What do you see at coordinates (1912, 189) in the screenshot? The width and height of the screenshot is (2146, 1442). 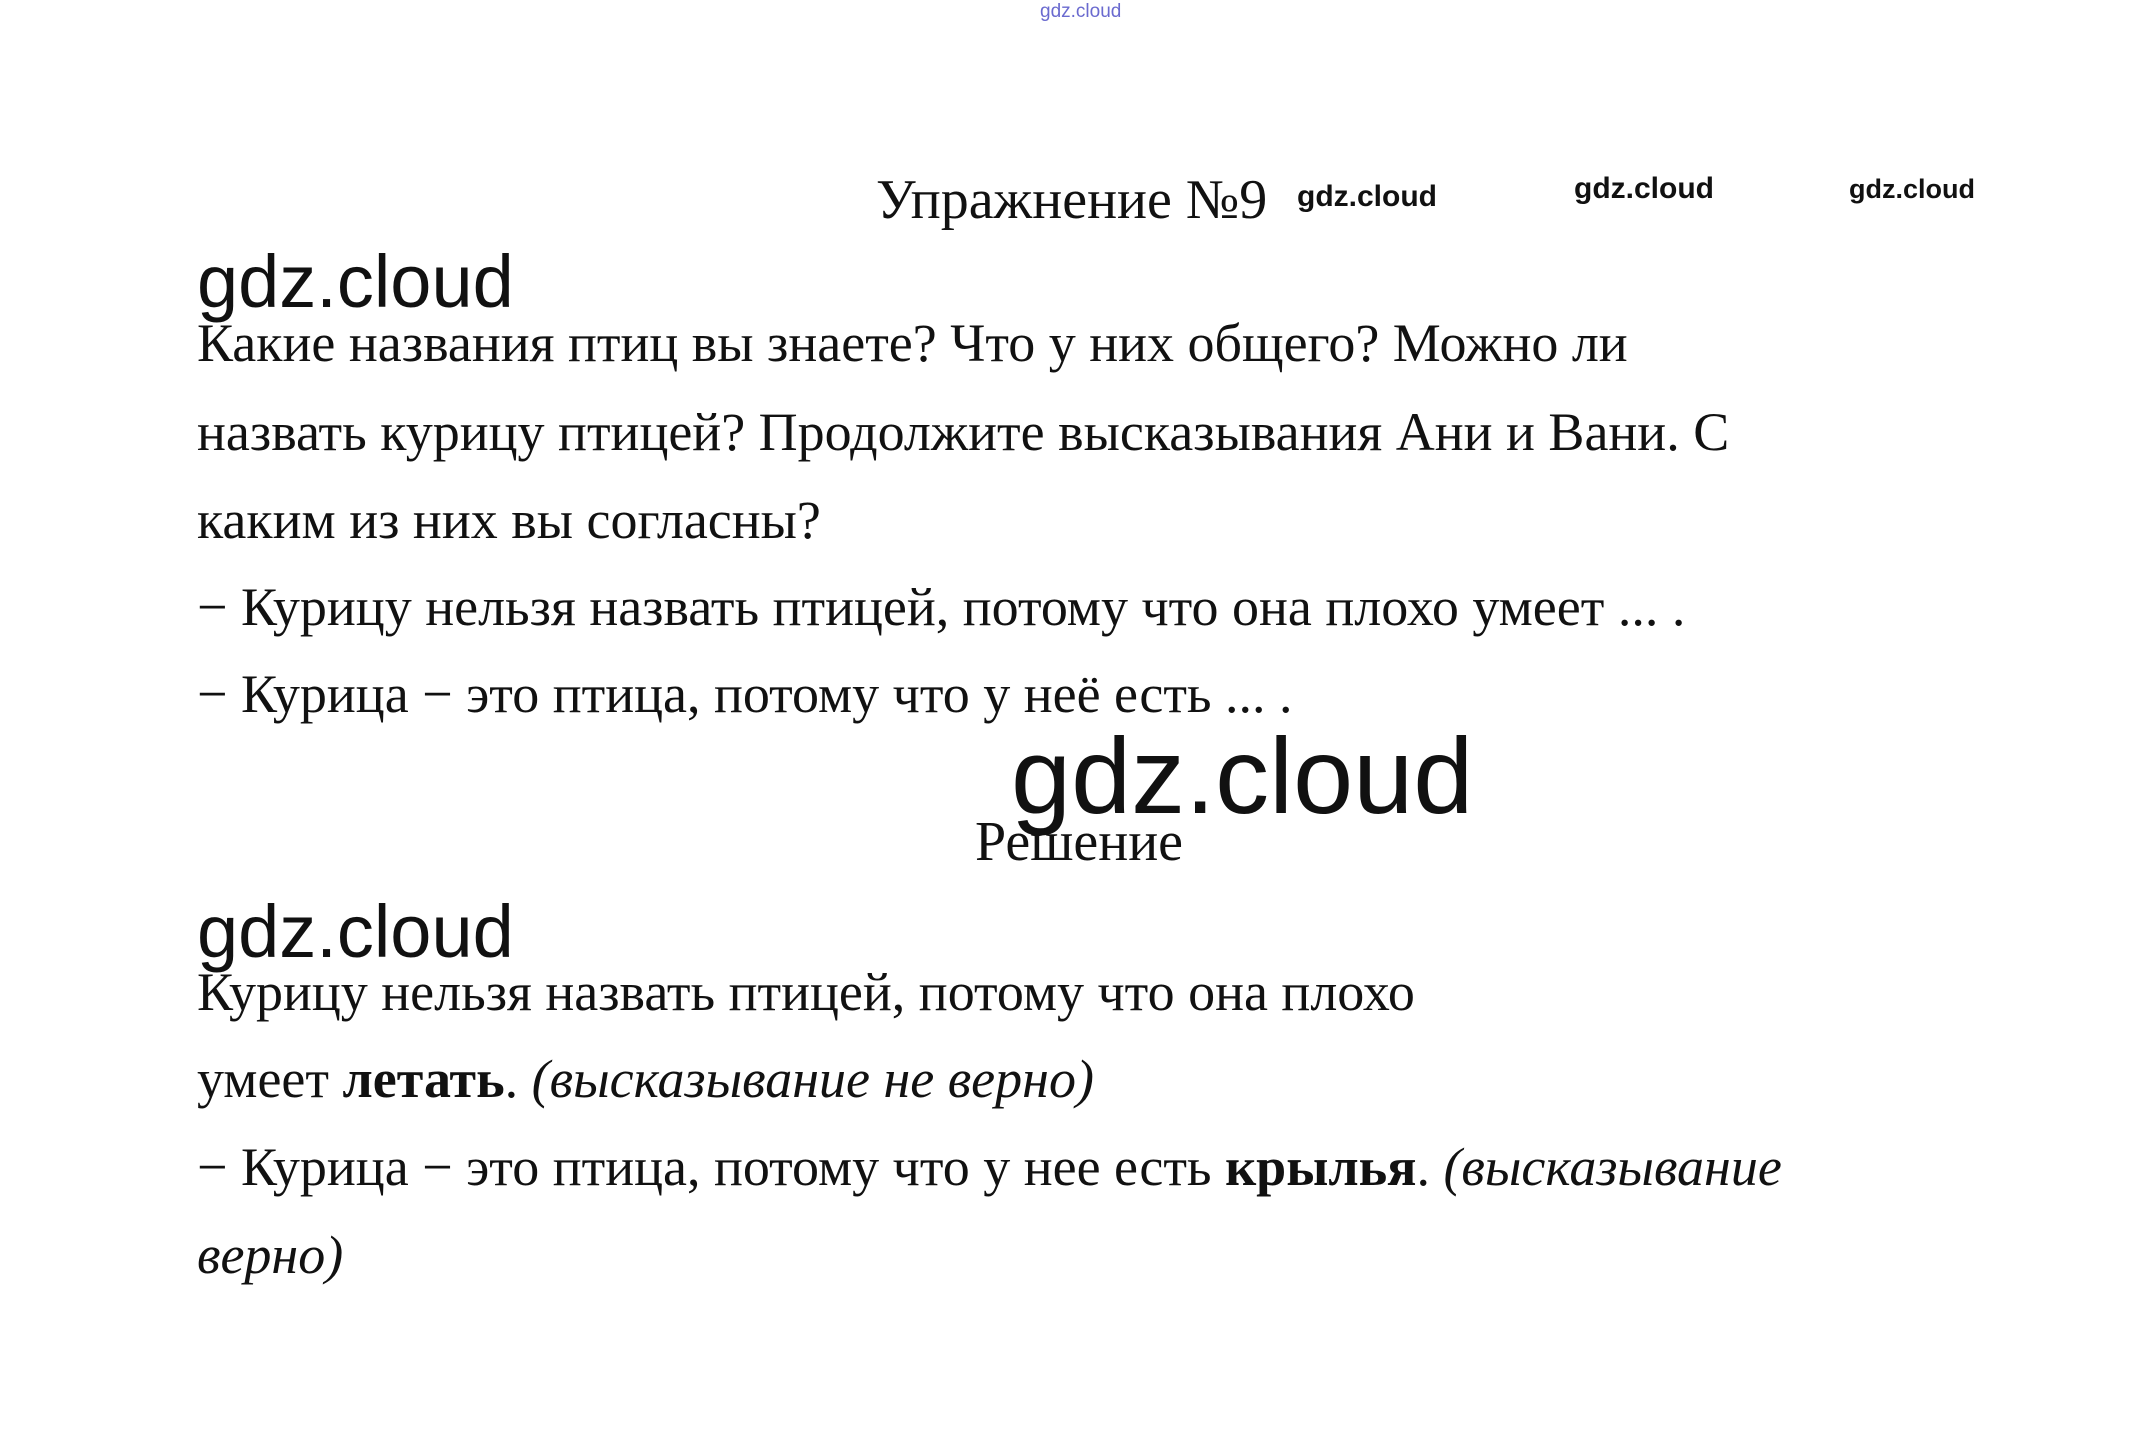 I see `watermark-header-3: gdz.cloud` at bounding box center [1912, 189].